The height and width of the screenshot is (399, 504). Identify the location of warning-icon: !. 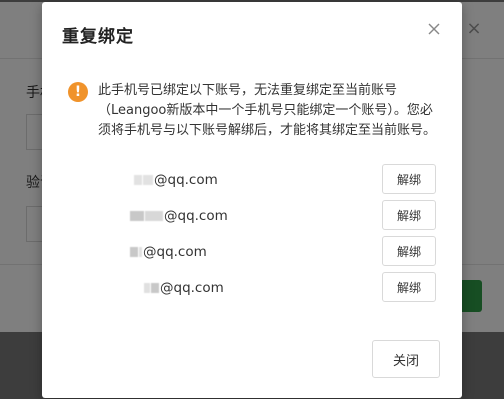
(78, 92).